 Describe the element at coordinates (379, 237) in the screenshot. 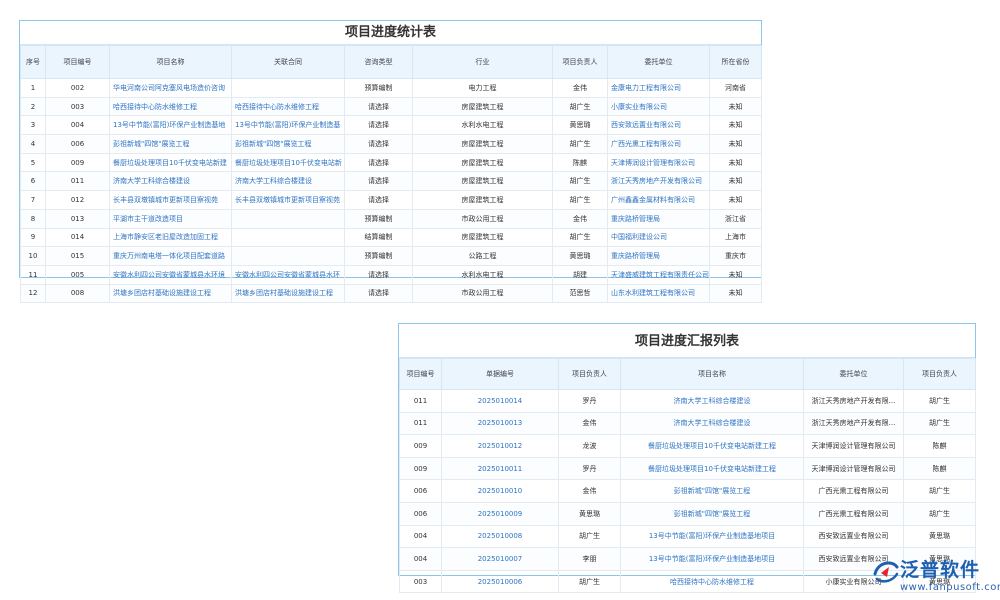

I see `table-cell: 结算编制` at that location.